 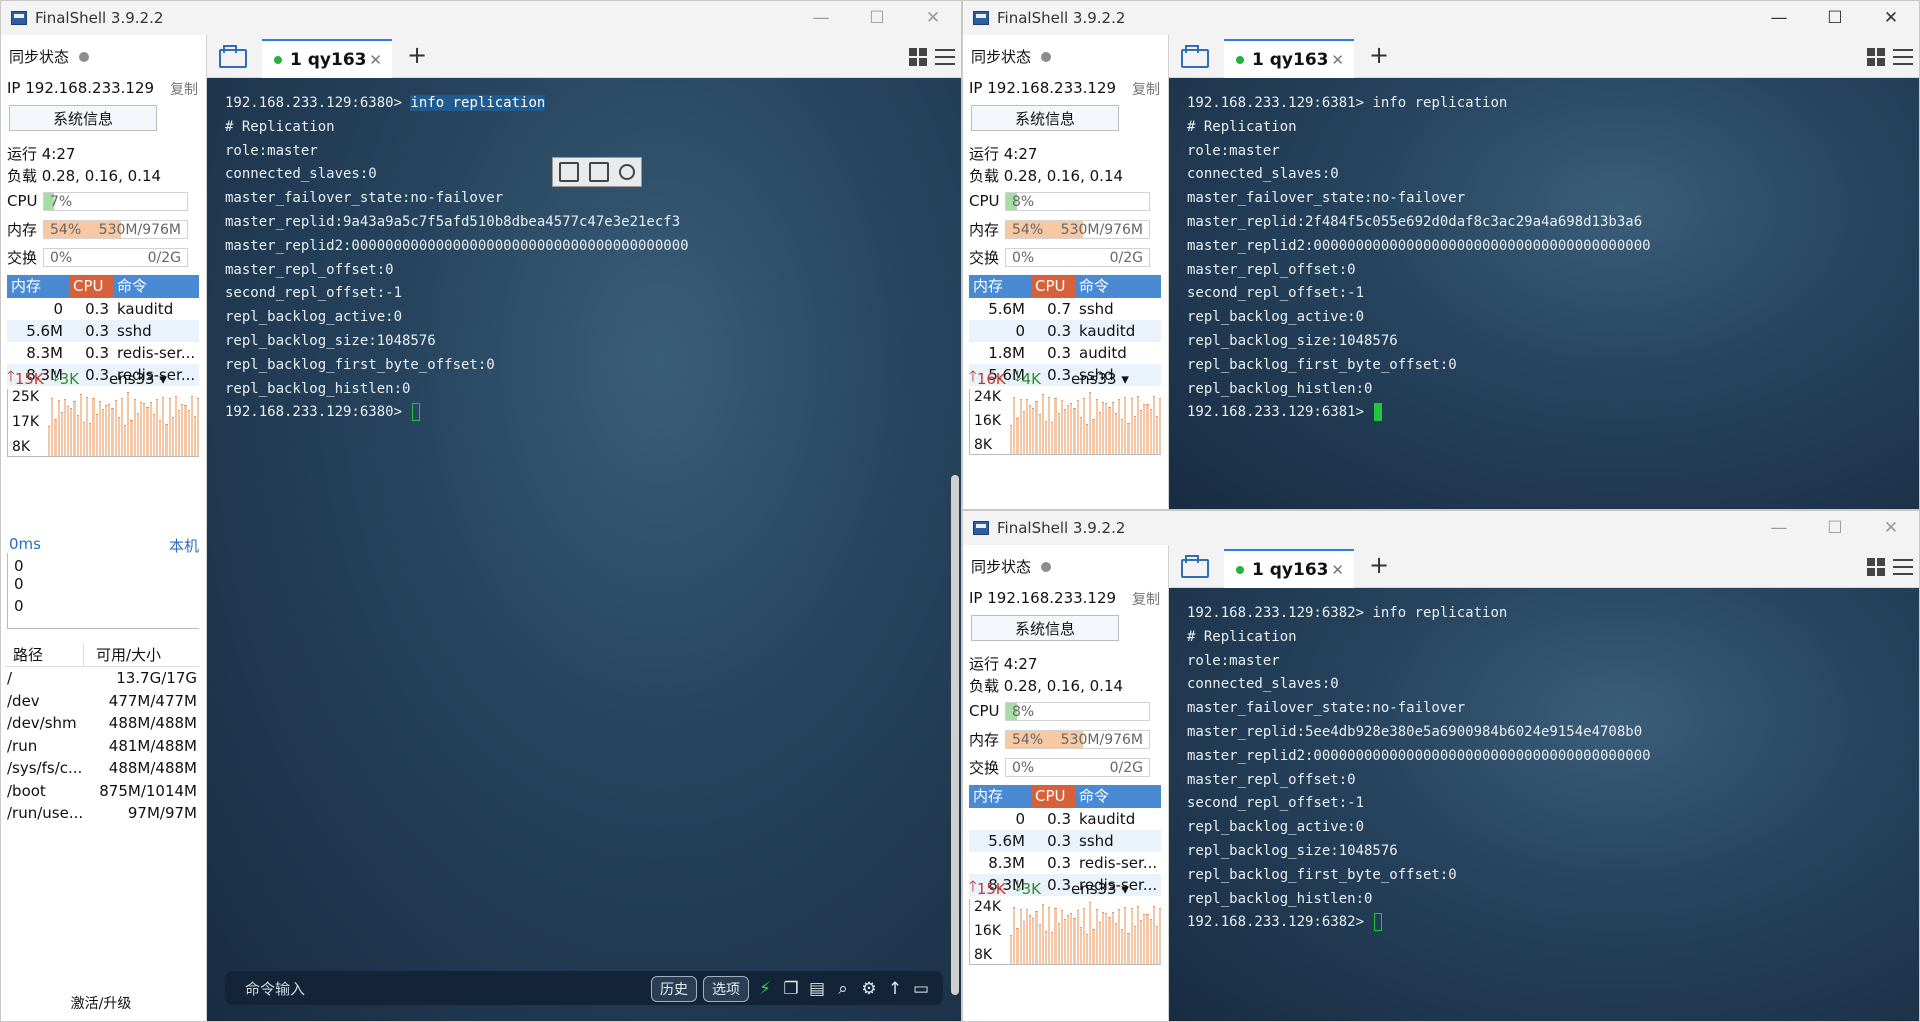 I want to click on command-input: 命令输入, so click(x=275, y=988).